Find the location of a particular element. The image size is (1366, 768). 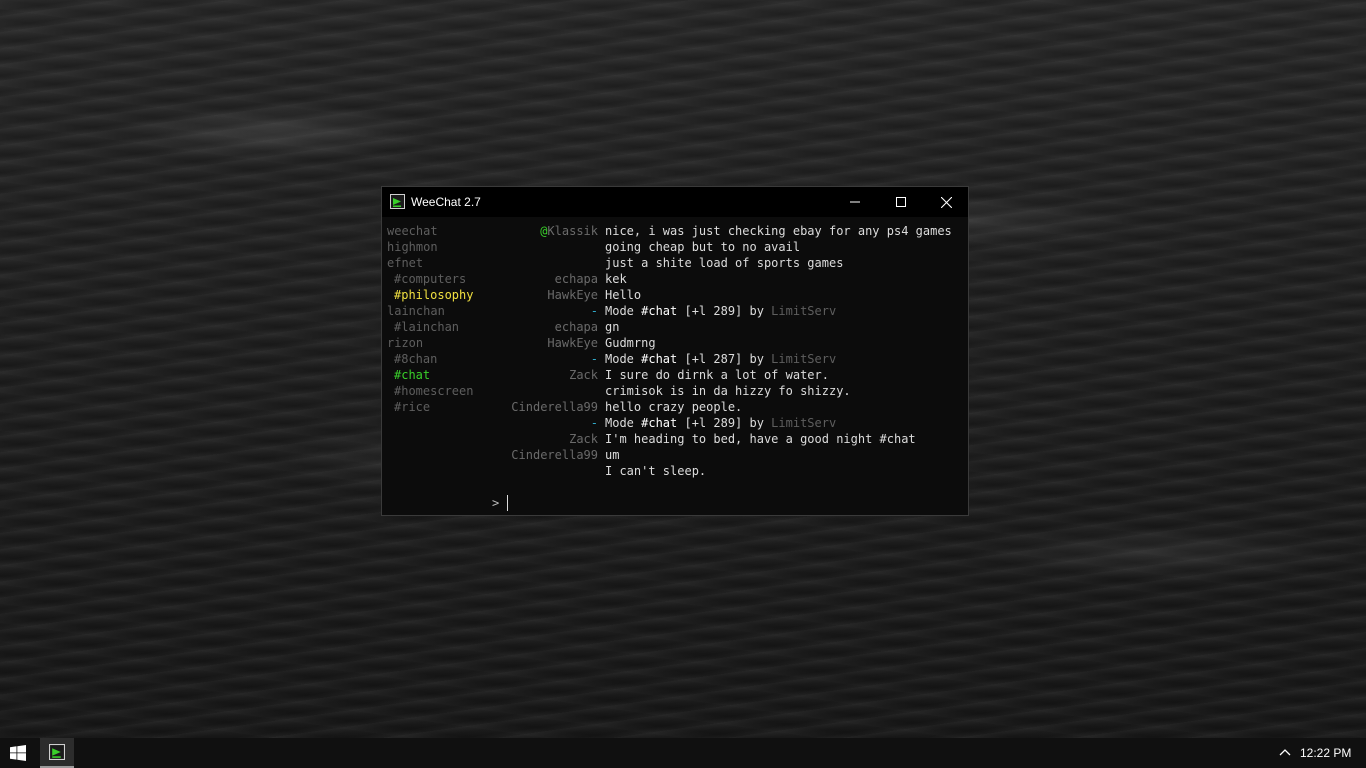

title-bar: WeeChat 2.7 is located at coordinates (675, 202).